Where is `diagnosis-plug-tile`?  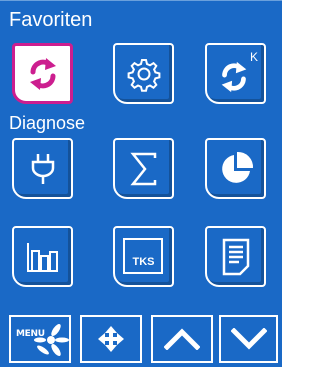 diagnosis-plug-tile is located at coordinates (42, 168).